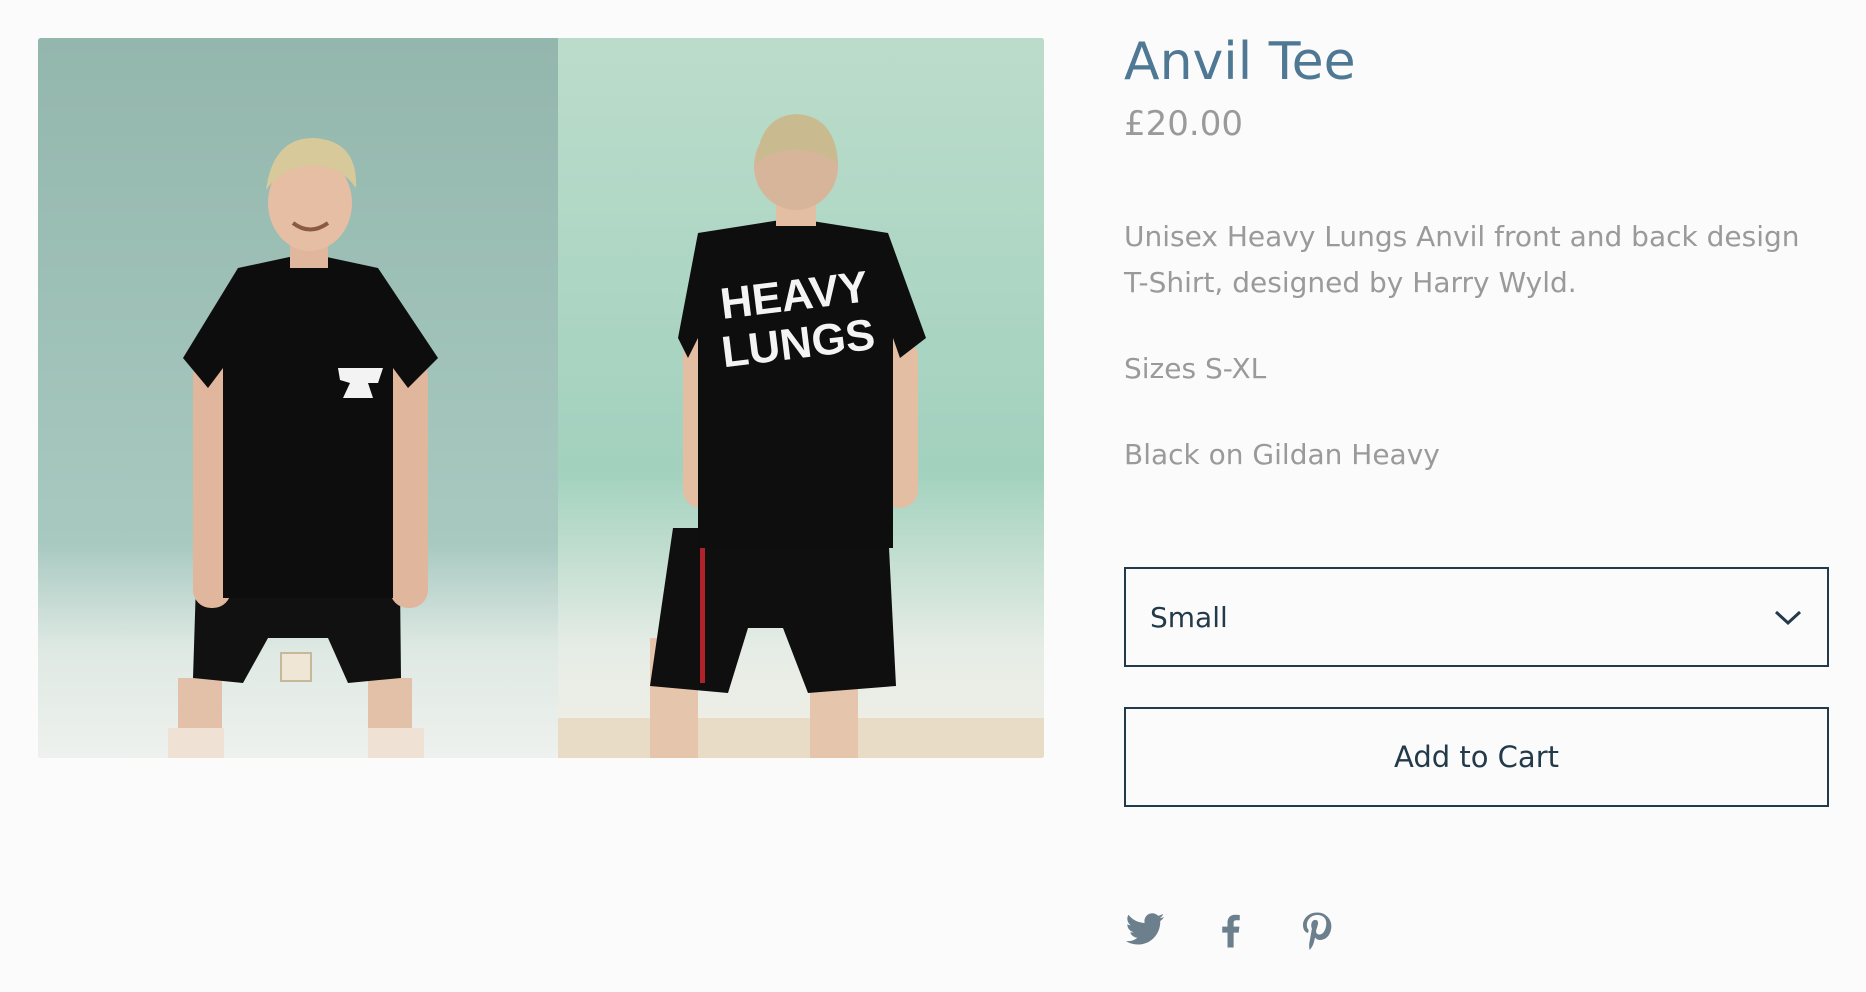 Image resolution: width=1866 pixels, height=992 pixels. What do you see at coordinates (1145, 930) in the screenshot?
I see `twitter-icon` at bounding box center [1145, 930].